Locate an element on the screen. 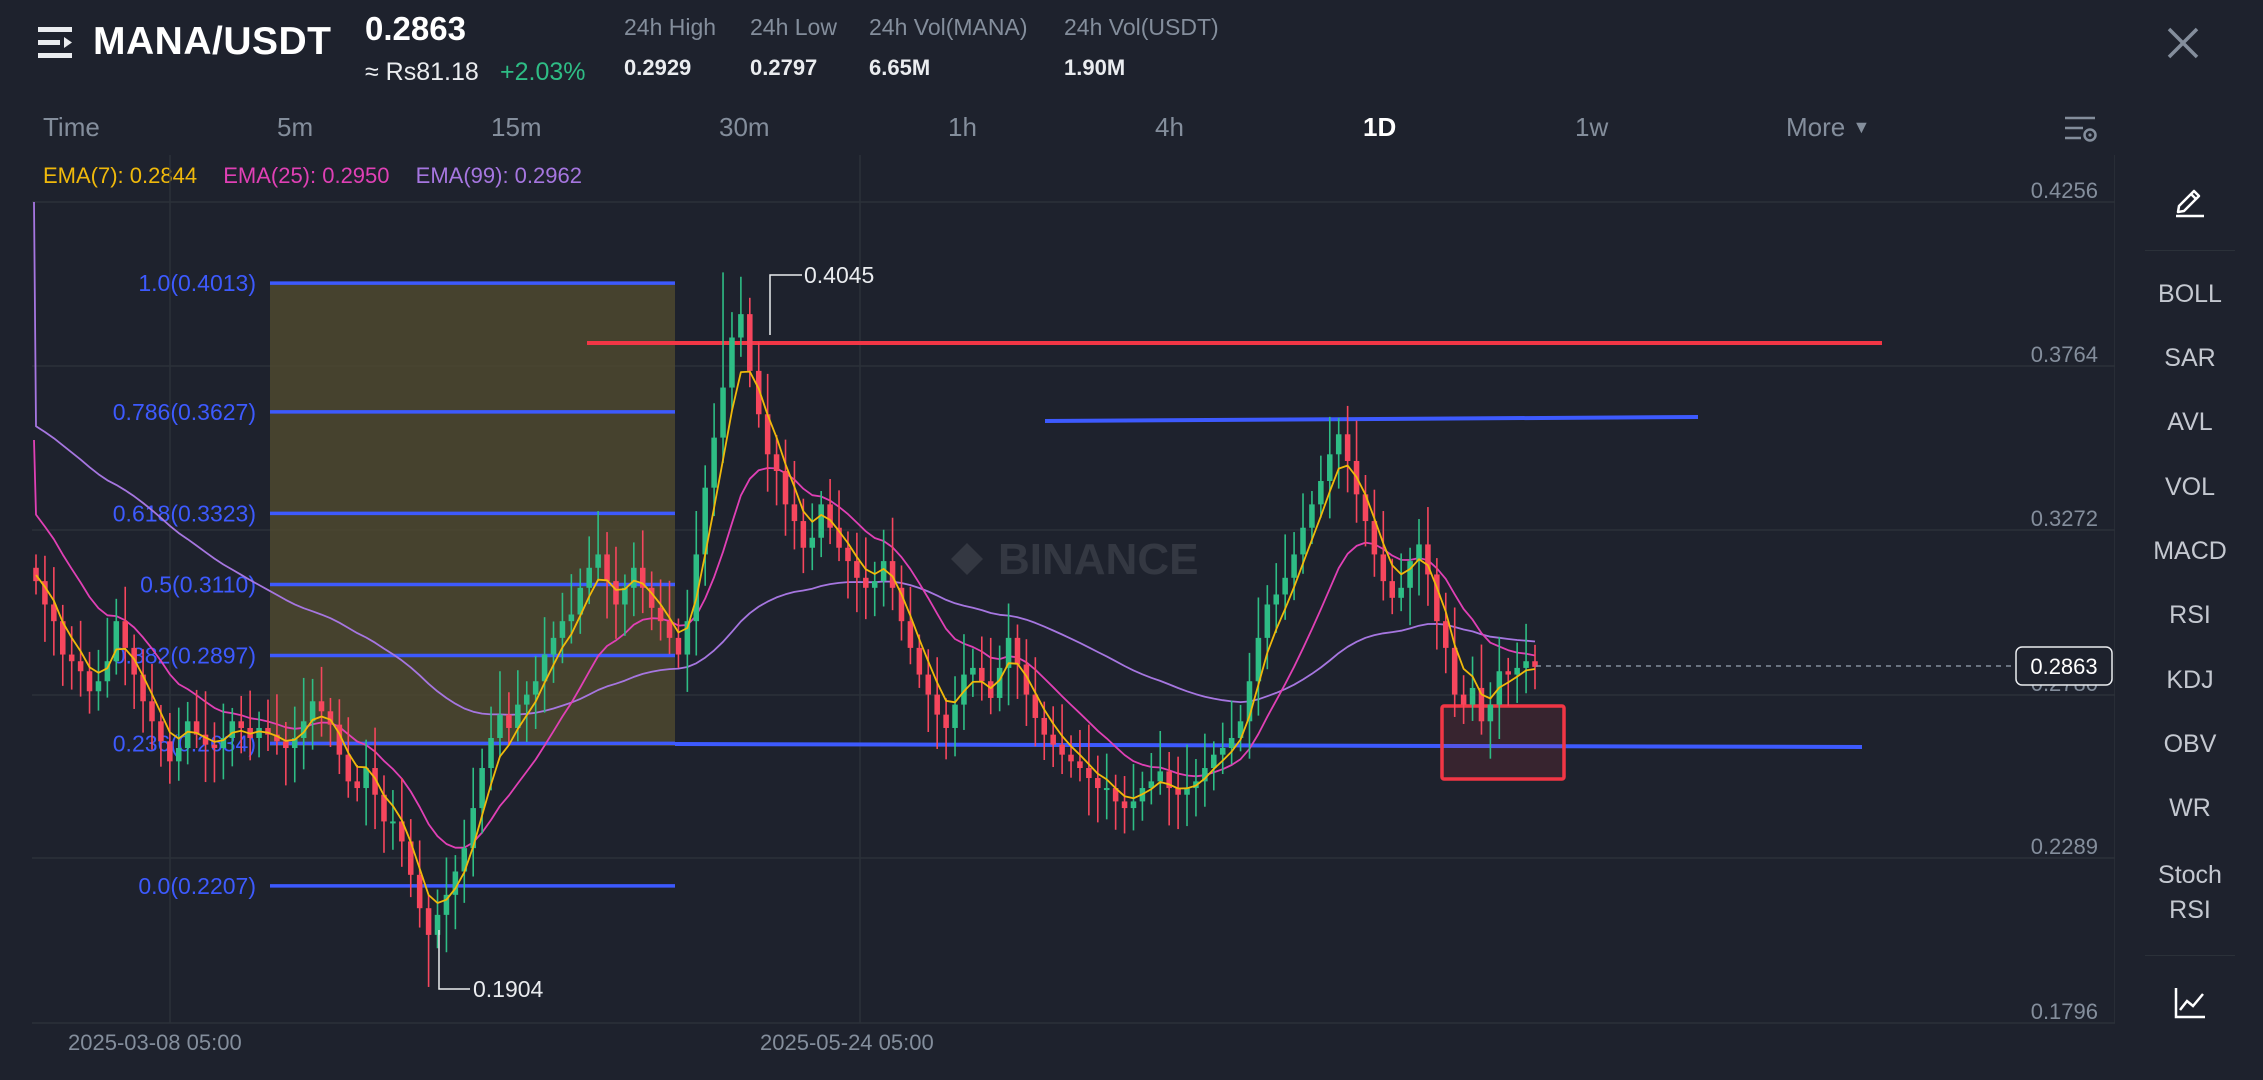  stat-label: 24h Low is located at coordinates (793, 27).